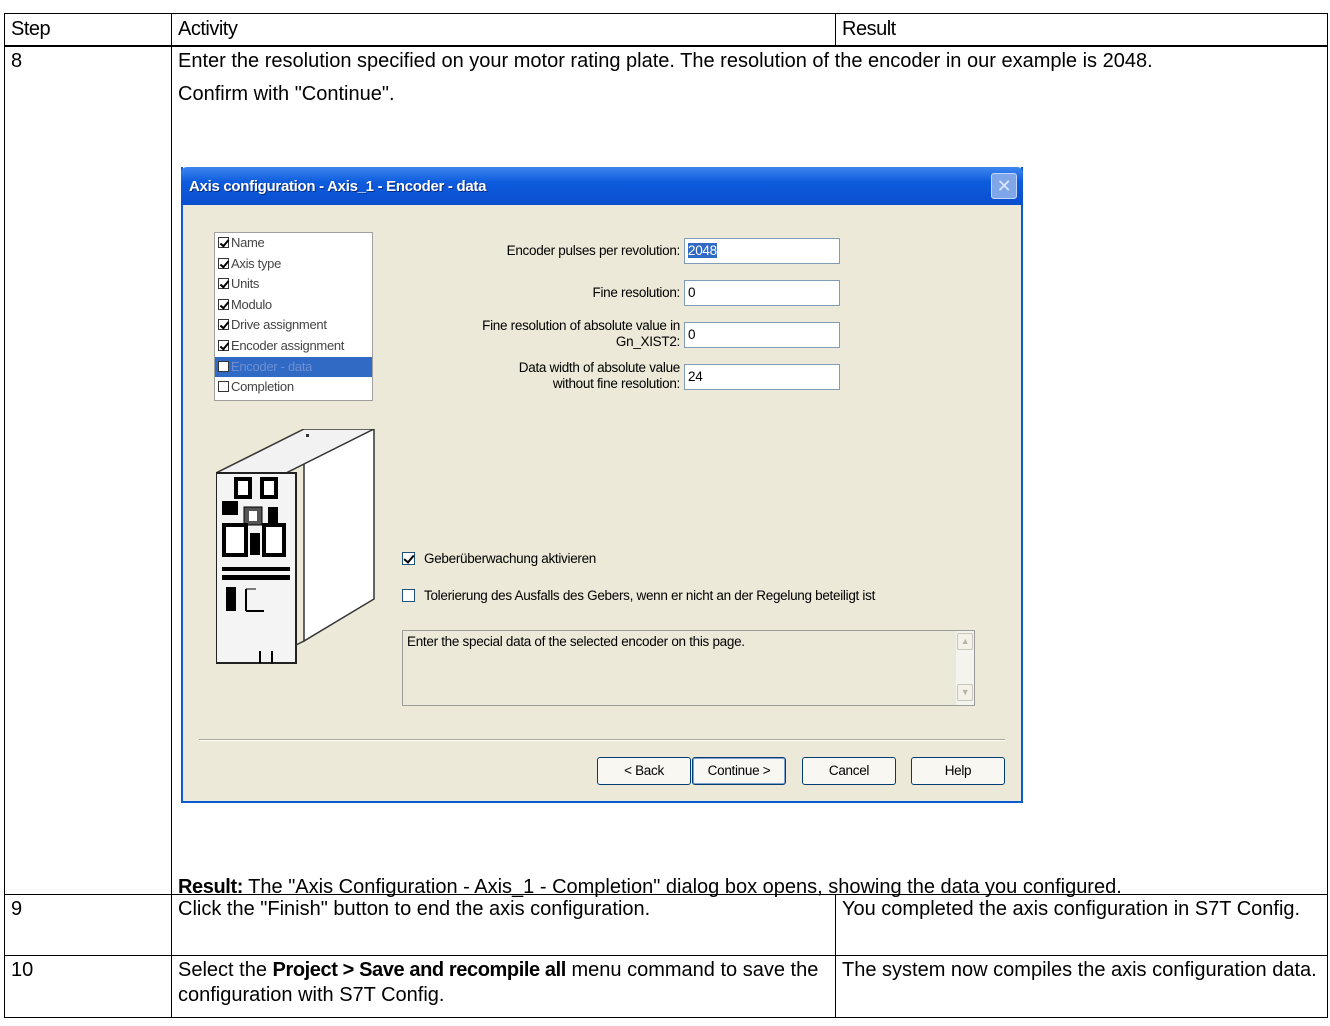 The width and height of the screenshot is (1330, 1026). Describe the element at coordinates (295, 546) in the screenshot. I see `drive-module-icon` at that location.